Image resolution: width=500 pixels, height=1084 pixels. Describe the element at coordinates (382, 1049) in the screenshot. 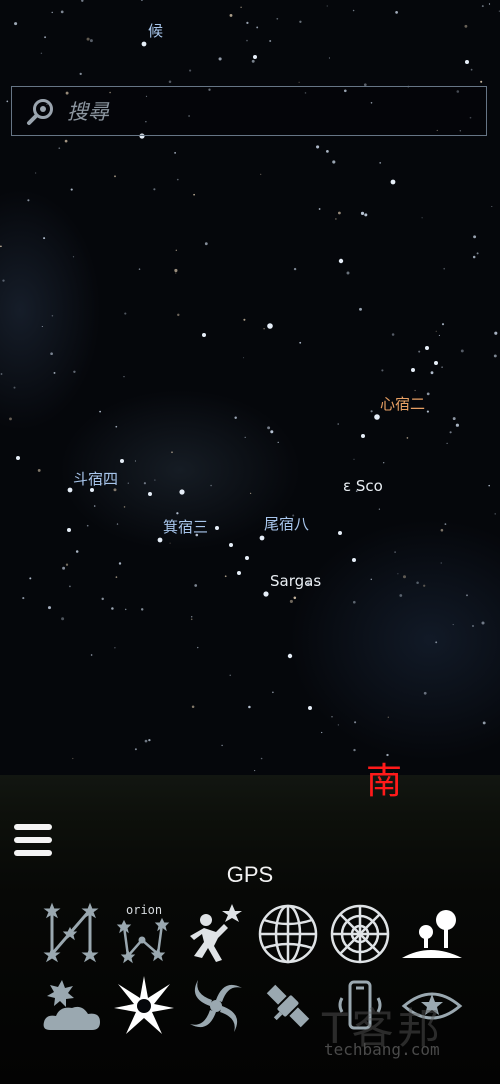

I see `watermark-text: techbang.com` at that location.